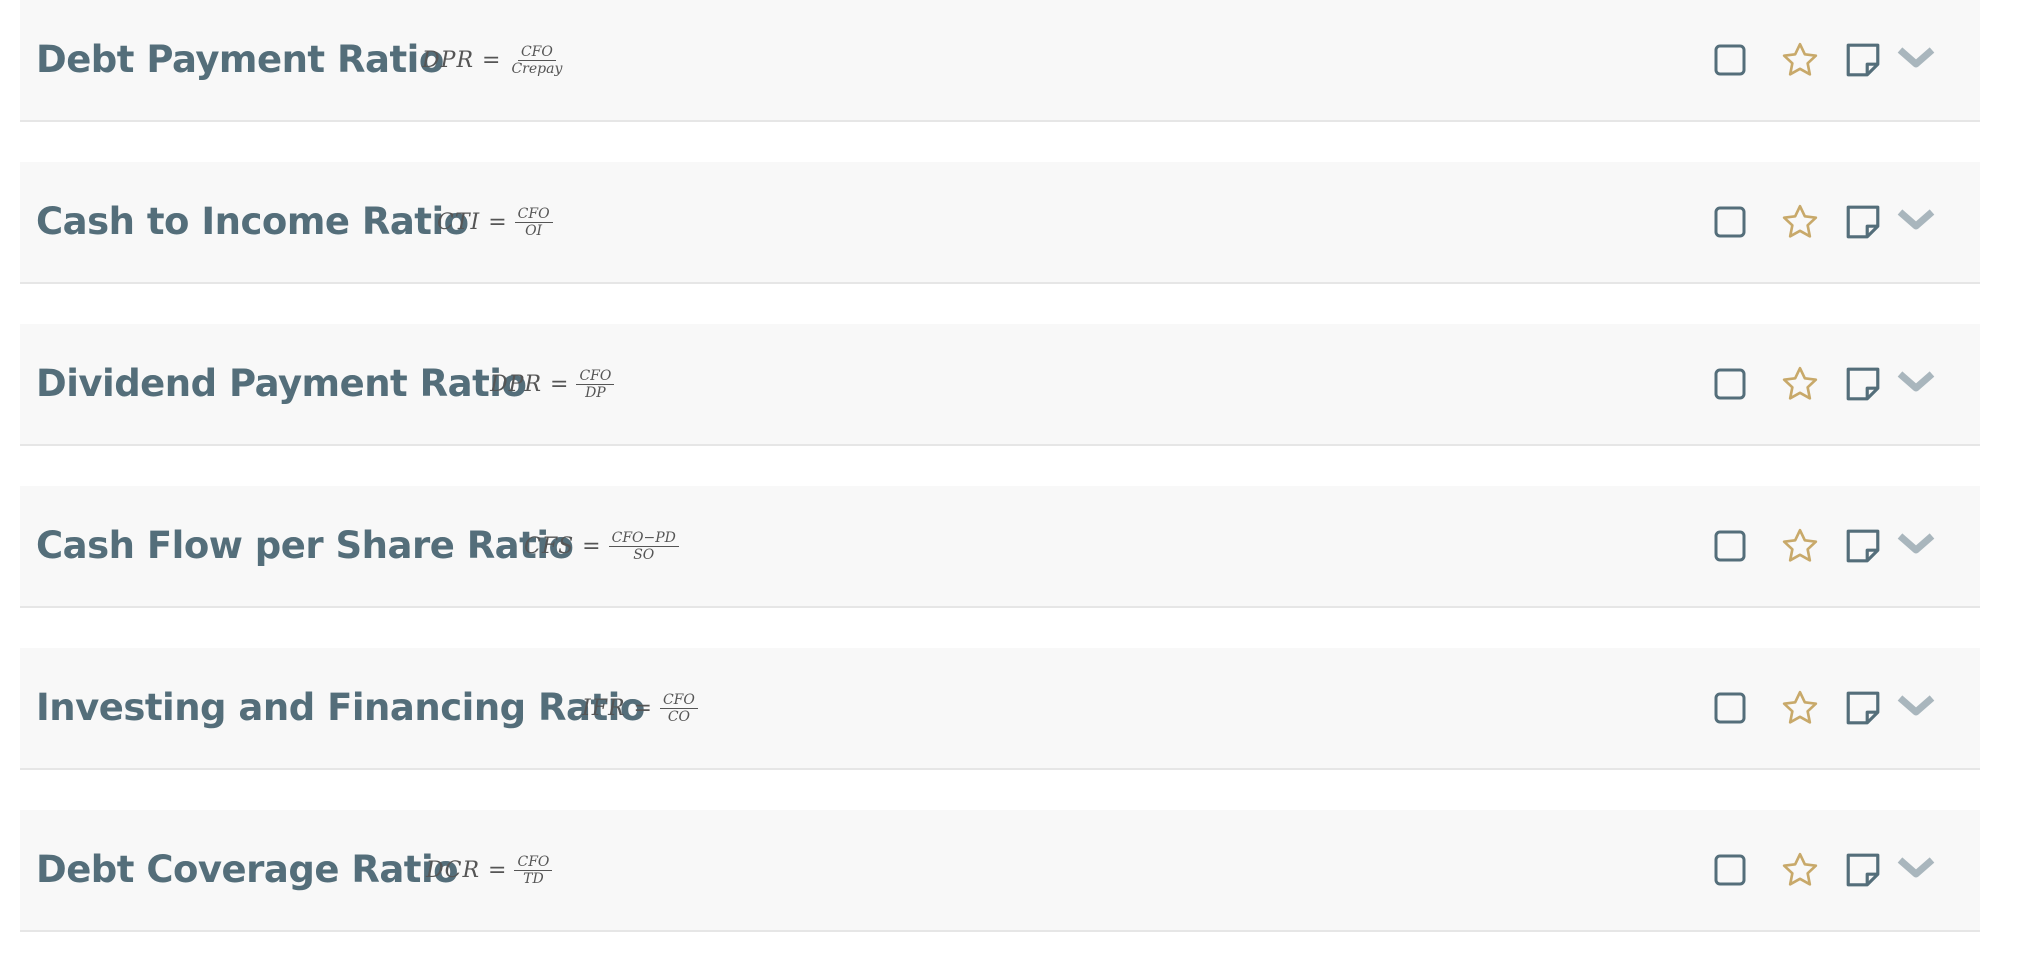  I want to click on ratio-formula: DCR = CFO TD, so click(489, 870).